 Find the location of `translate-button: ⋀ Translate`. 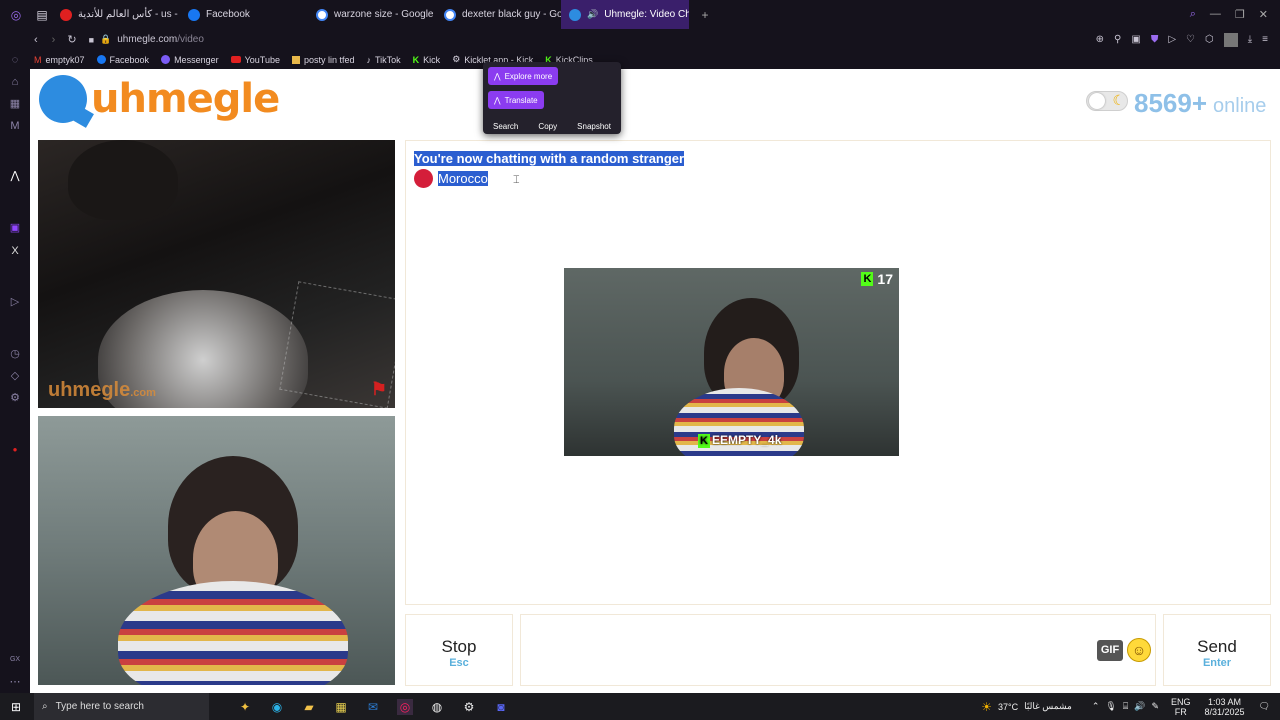

translate-button: ⋀ Translate is located at coordinates (516, 100).